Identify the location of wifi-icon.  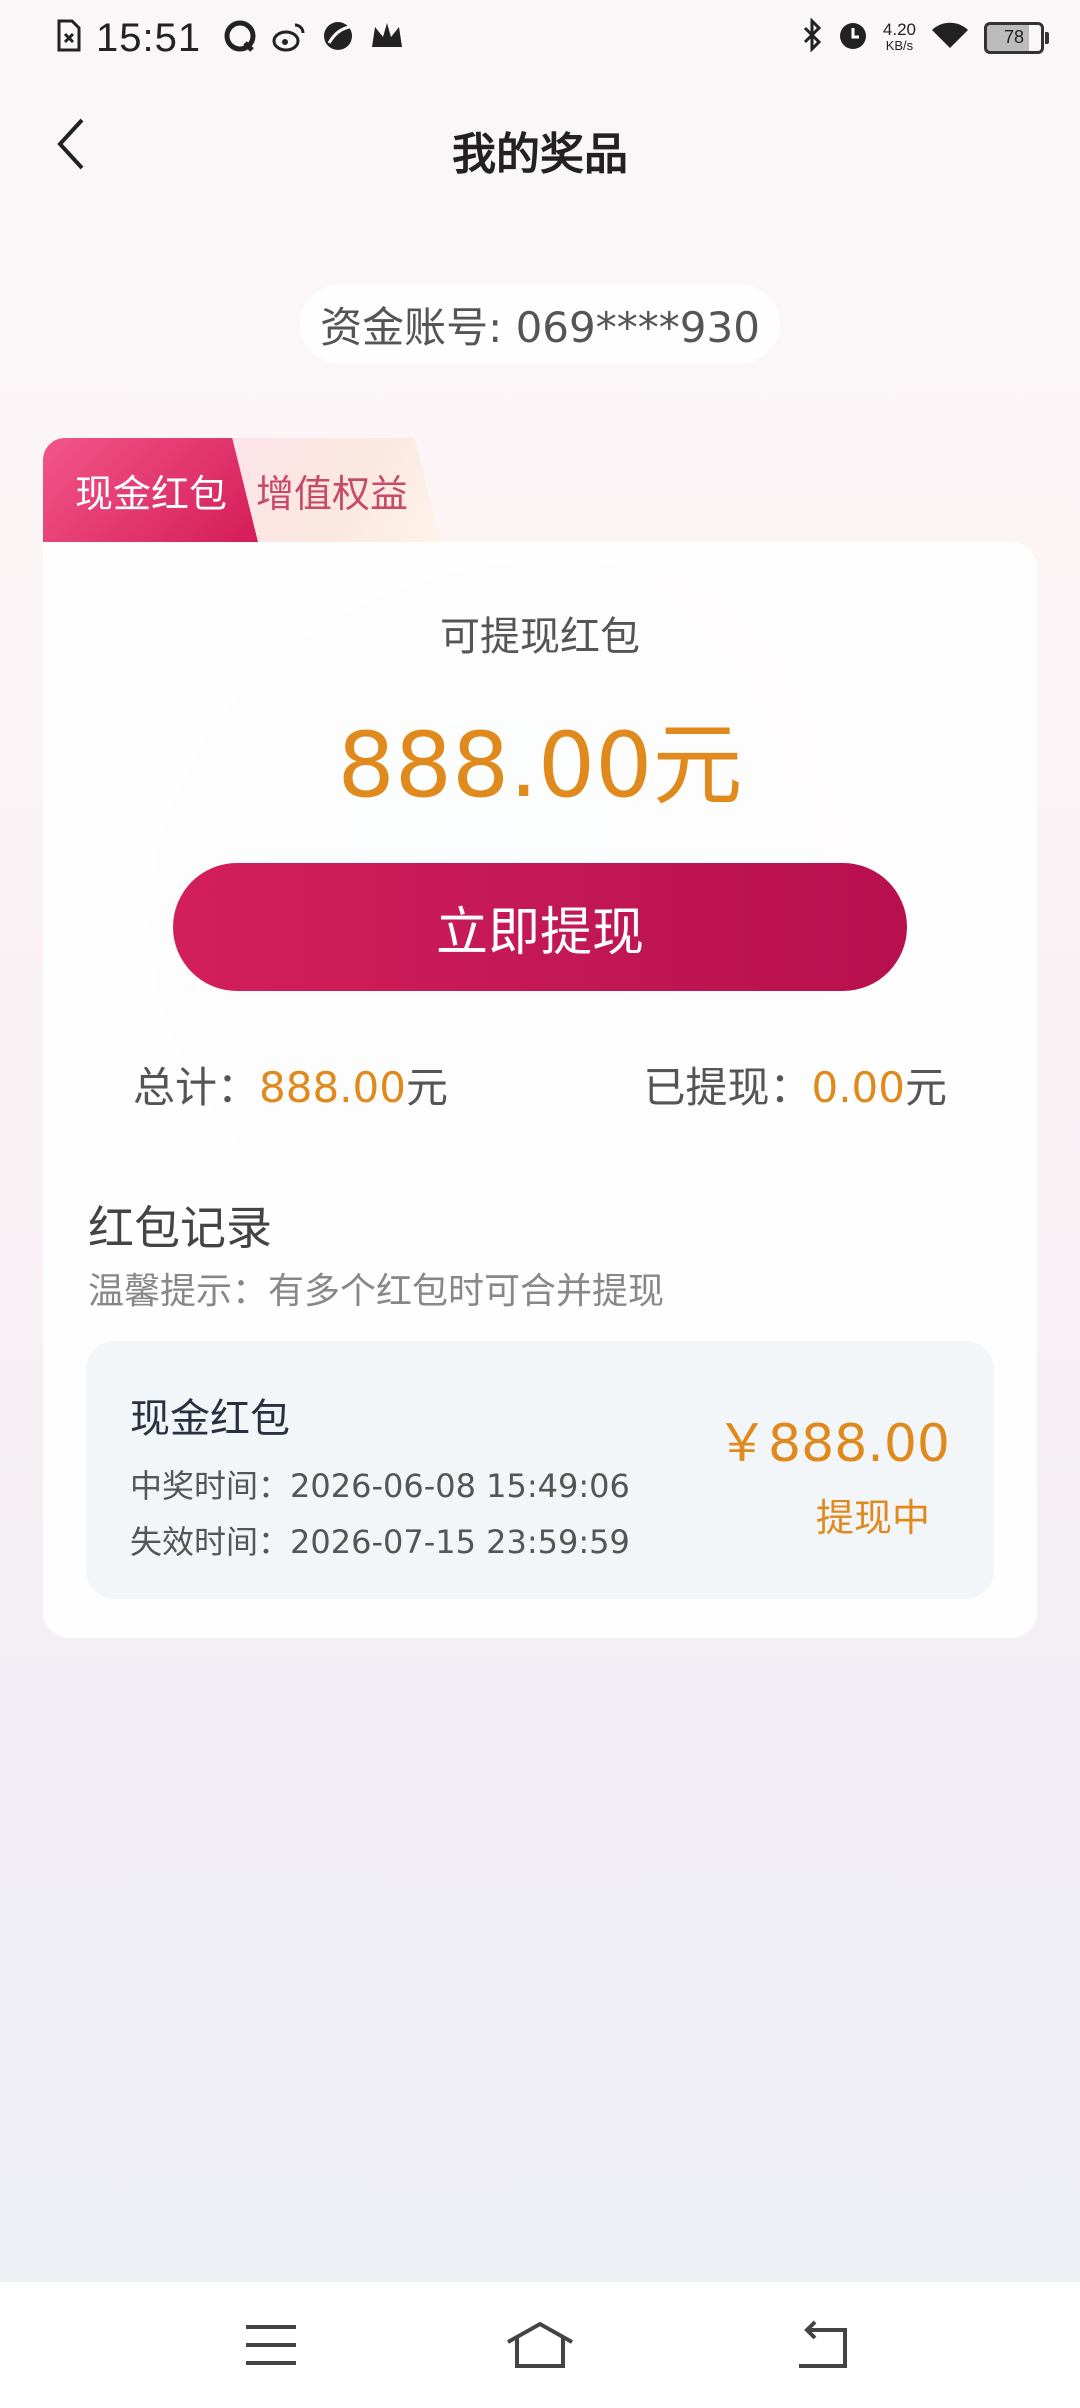
(950, 37).